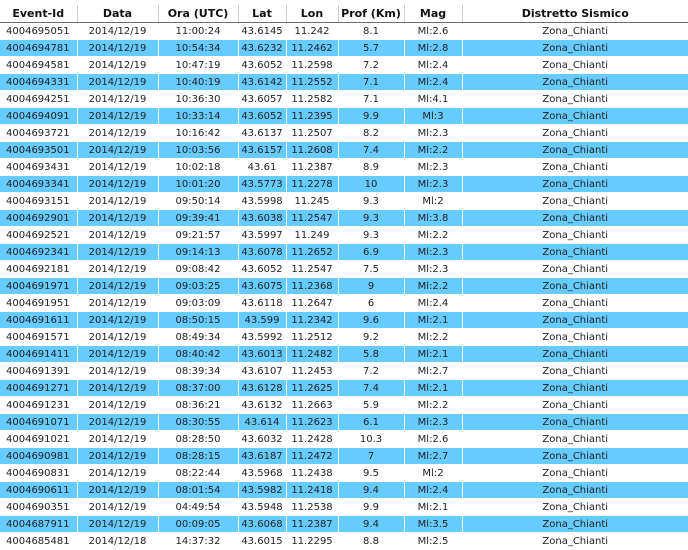 The width and height of the screenshot is (688, 550). What do you see at coordinates (261, 184) in the screenshot?
I see `cell-lat: 43.5773` at bounding box center [261, 184].